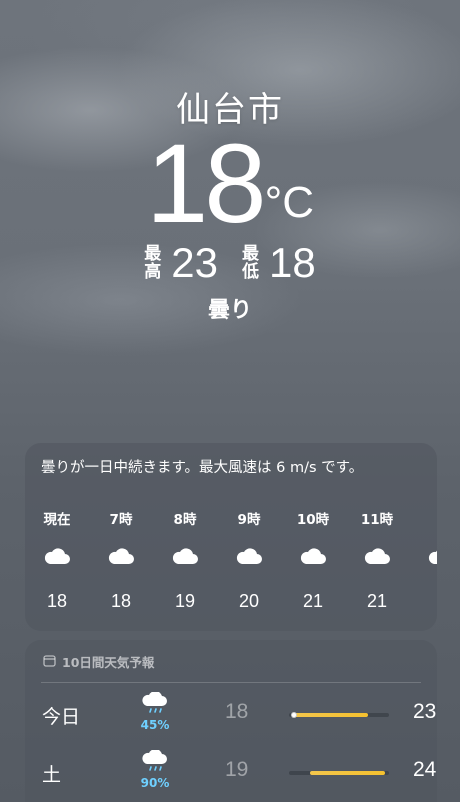 This screenshot has width=460, height=802. I want to click on temperature-unit: °C, so click(289, 202).